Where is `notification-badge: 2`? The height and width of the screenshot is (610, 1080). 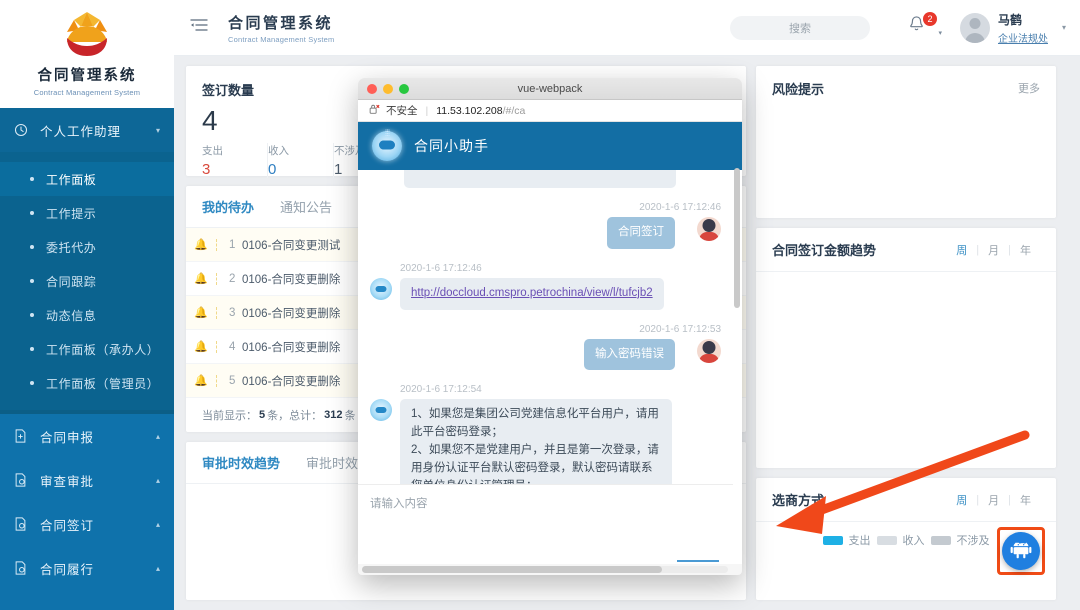 notification-badge: 2 is located at coordinates (929, 18).